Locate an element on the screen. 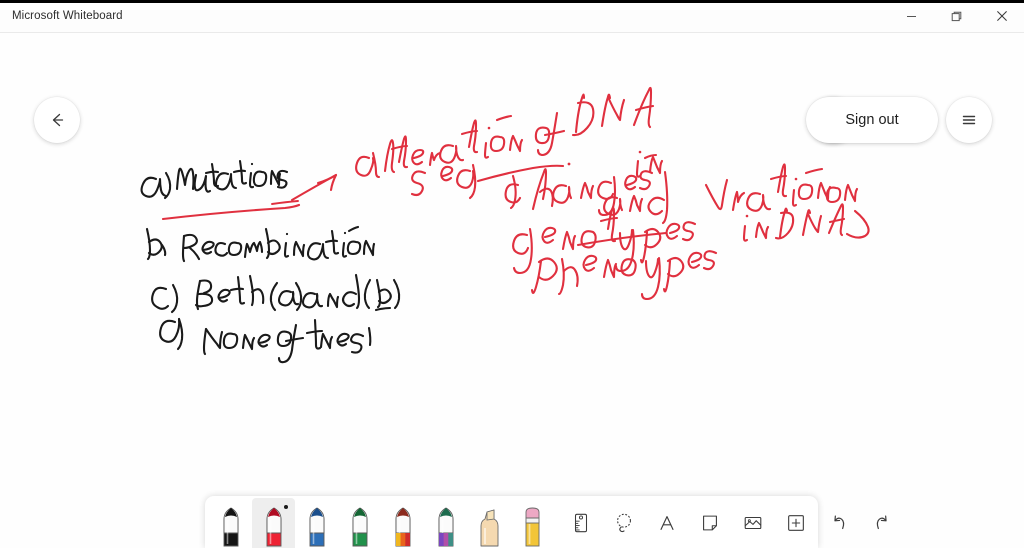 The image size is (1024, 548). selected-indicator-dot is located at coordinates (286, 507).